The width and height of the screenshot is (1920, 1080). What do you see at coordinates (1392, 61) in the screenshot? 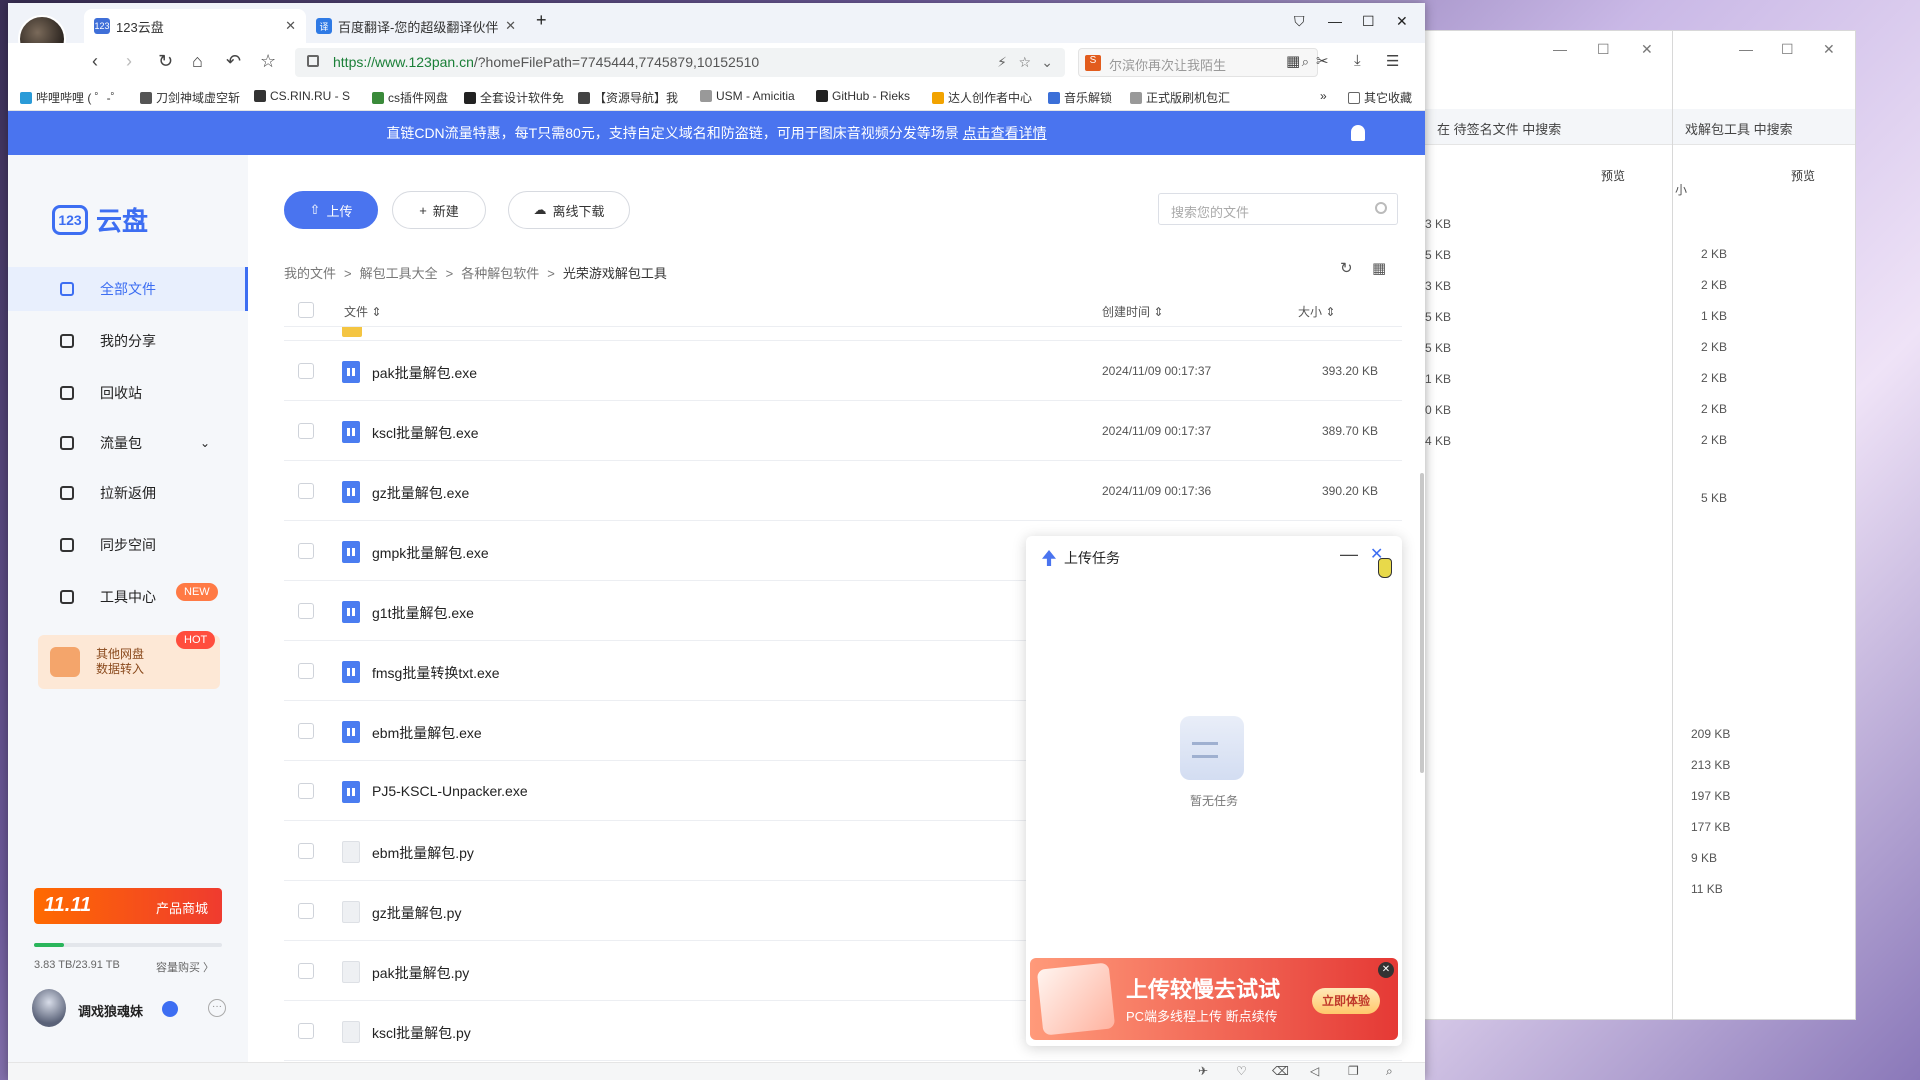
I see `menu-icon: ☰` at bounding box center [1392, 61].